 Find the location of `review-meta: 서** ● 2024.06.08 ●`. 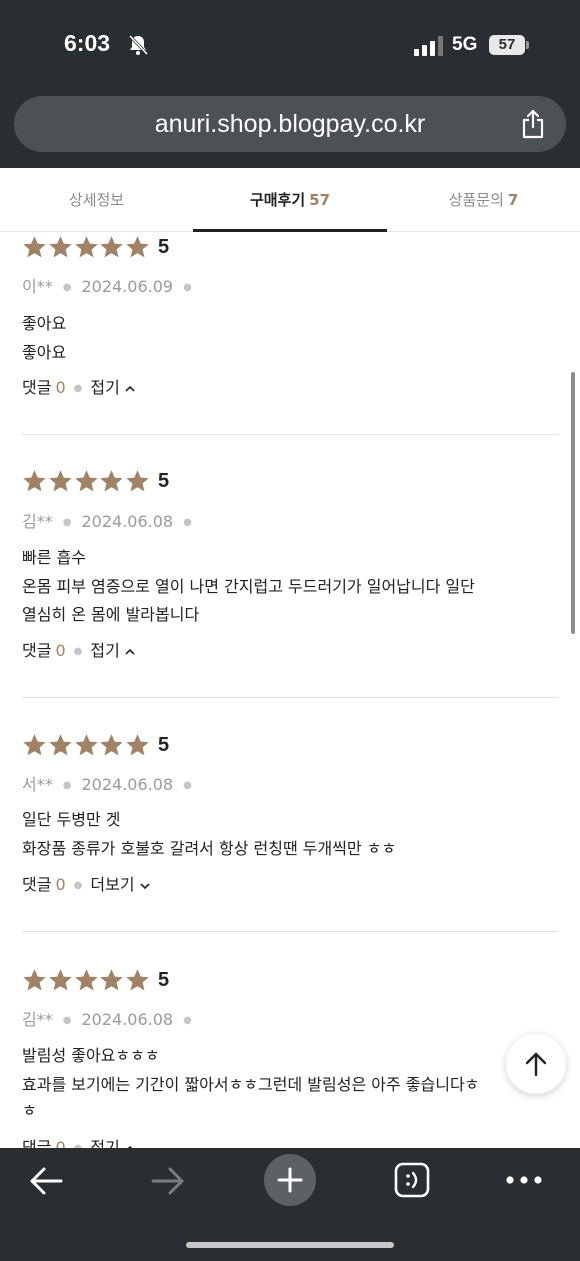

review-meta: 서** ● 2024.06.08 ● is located at coordinates (107, 784).